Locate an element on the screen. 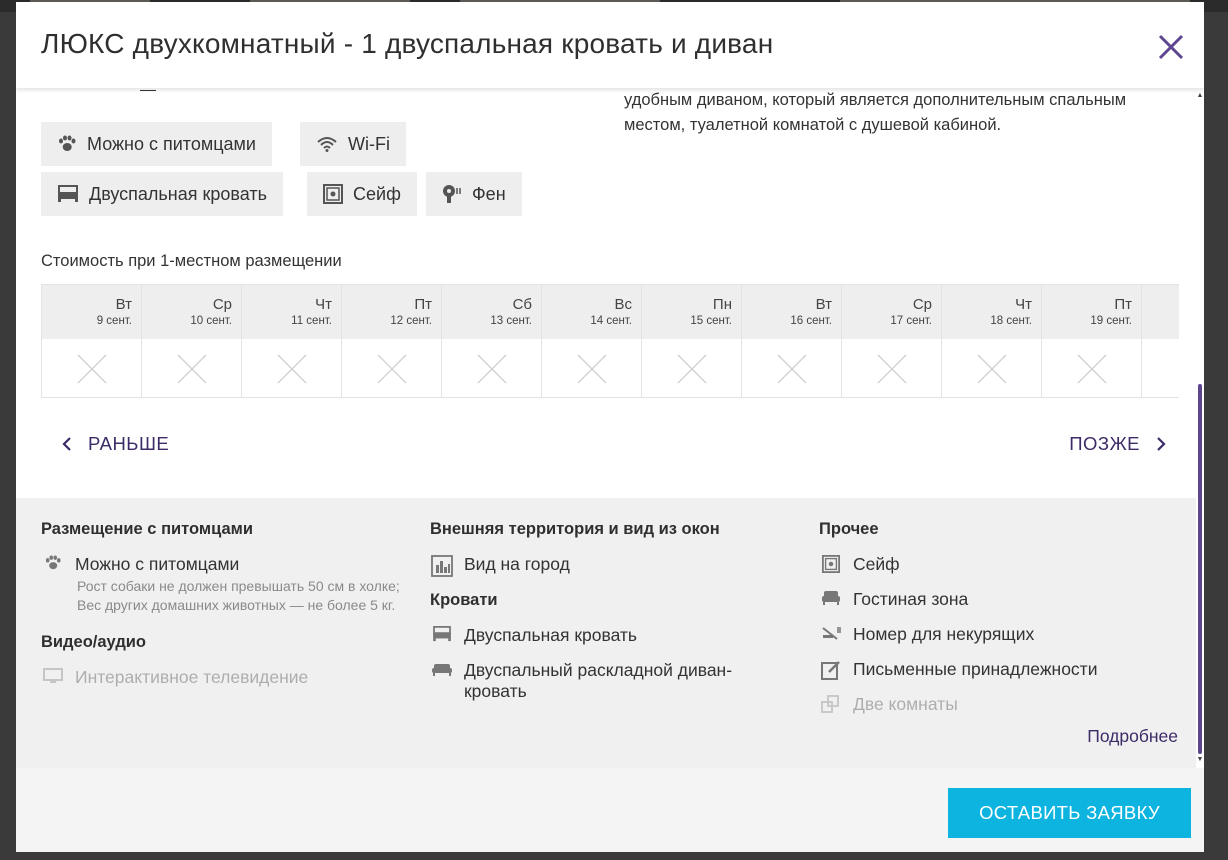 This screenshot has width=1228, height=860. calendar-date: 15 сент. is located at coordinates (711, 321).